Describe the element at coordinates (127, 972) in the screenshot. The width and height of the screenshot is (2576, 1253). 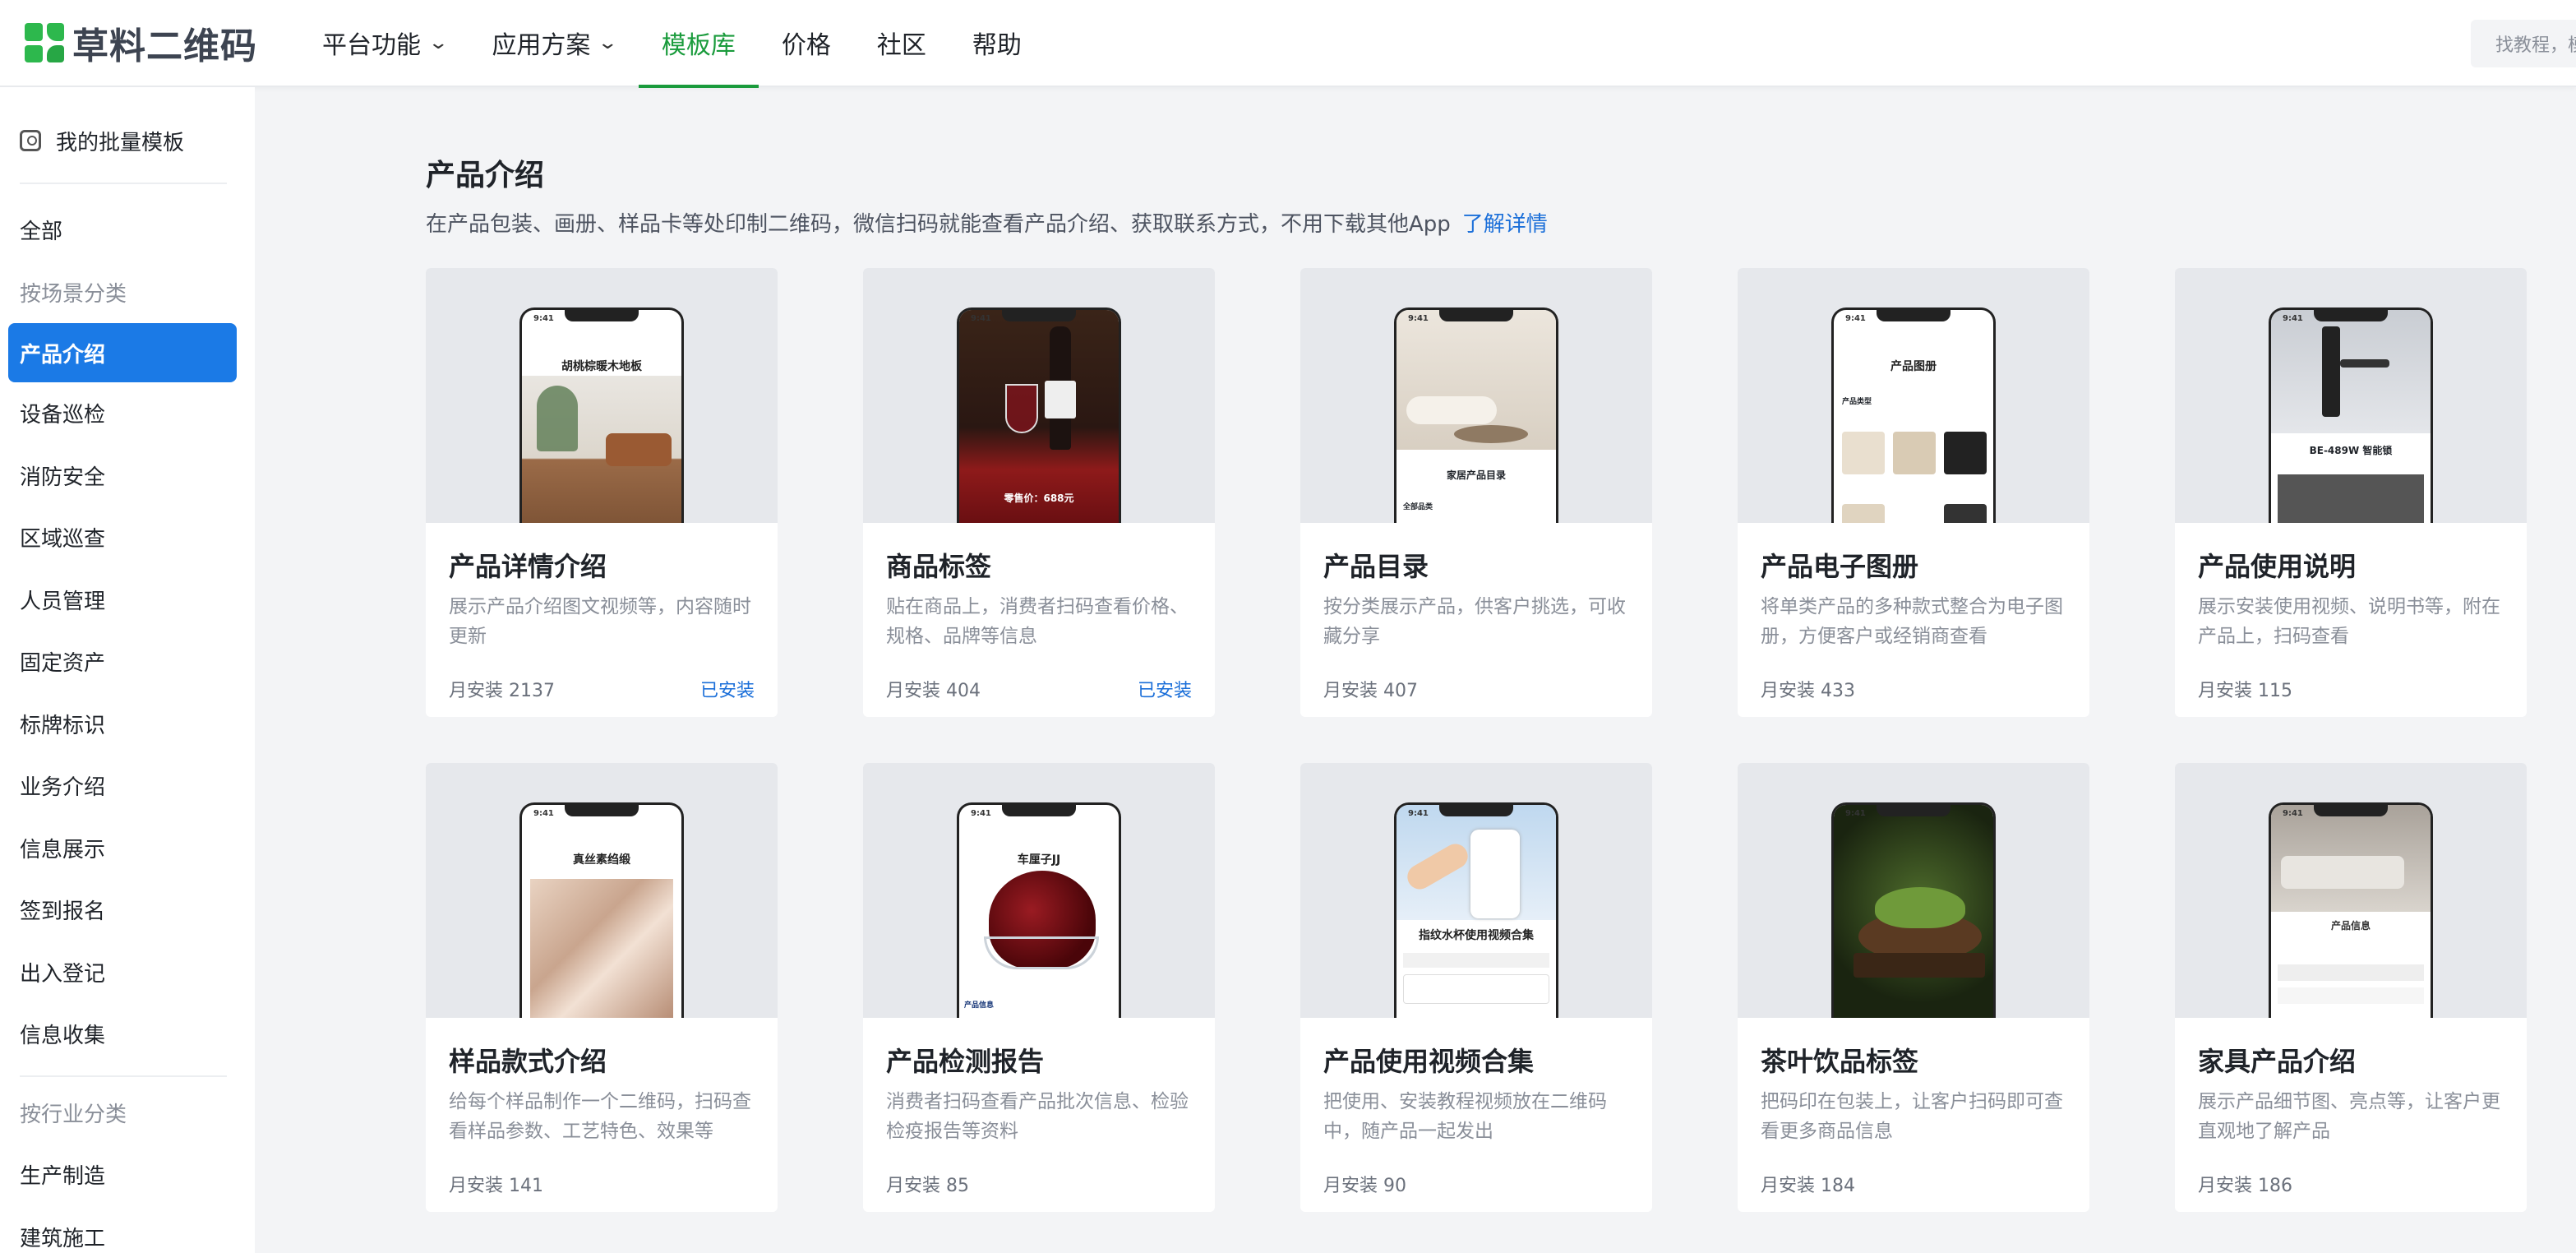
I see `sidebar-item: 出入登记` at that location.